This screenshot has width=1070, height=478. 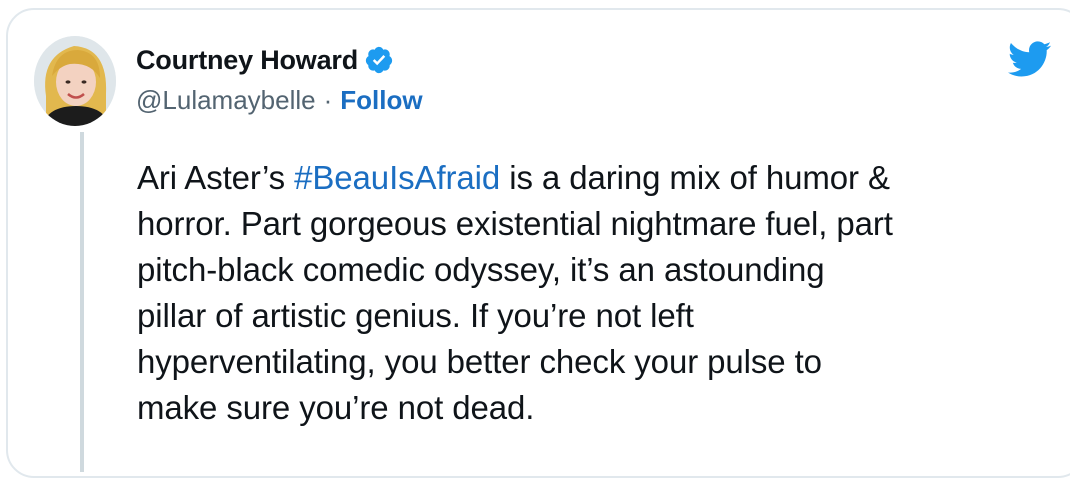 I want to click on tweet-line: make sure you’re not dead., so click(x=336, y=407).